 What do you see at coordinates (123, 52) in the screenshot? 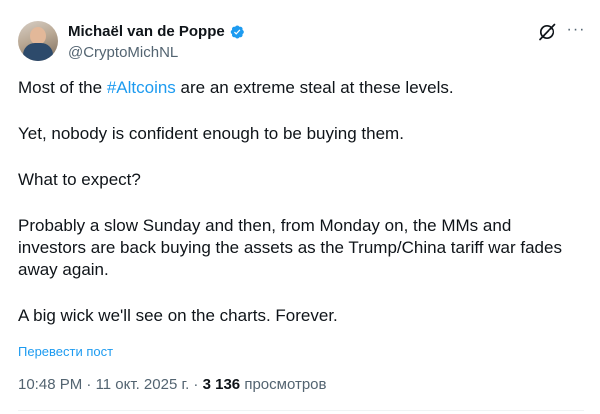
I see `author-handle: @CryptoMichNL` at bounding box center [123, 52].